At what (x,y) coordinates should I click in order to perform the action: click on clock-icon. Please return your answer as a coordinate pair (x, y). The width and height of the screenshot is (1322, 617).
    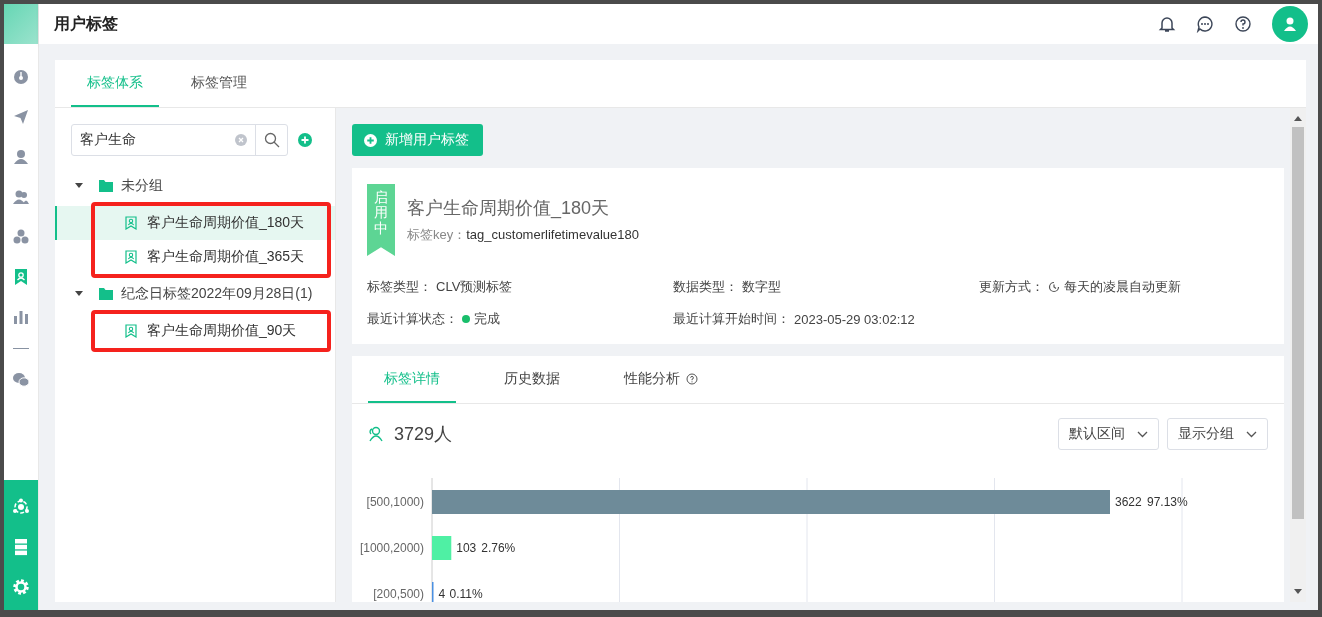
    Looking at the image, I should click on (1054, 287).